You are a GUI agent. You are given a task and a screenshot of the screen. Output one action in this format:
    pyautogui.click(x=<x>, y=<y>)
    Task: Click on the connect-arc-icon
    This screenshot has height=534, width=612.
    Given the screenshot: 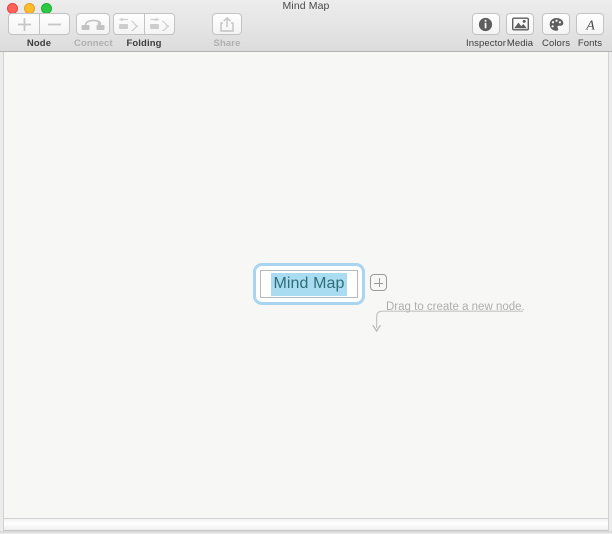 What is the action you would take?
    pyautogui.click(x=93, y=24)
    